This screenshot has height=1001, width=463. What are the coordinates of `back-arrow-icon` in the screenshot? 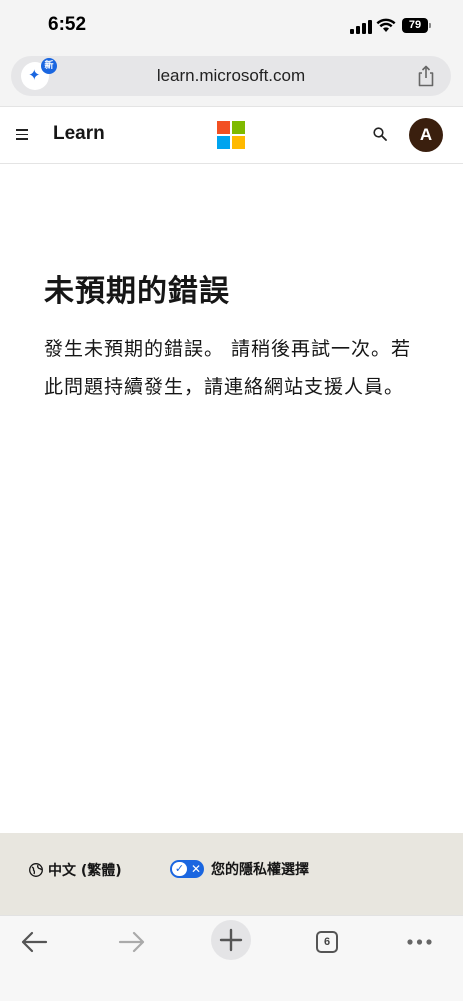 It's located at (34, 943).